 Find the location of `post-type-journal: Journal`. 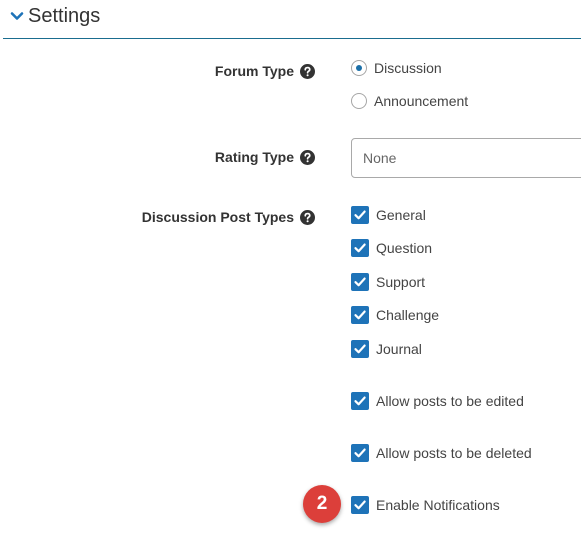

post-type-journal: Journal is located at coordinates (386, 349).